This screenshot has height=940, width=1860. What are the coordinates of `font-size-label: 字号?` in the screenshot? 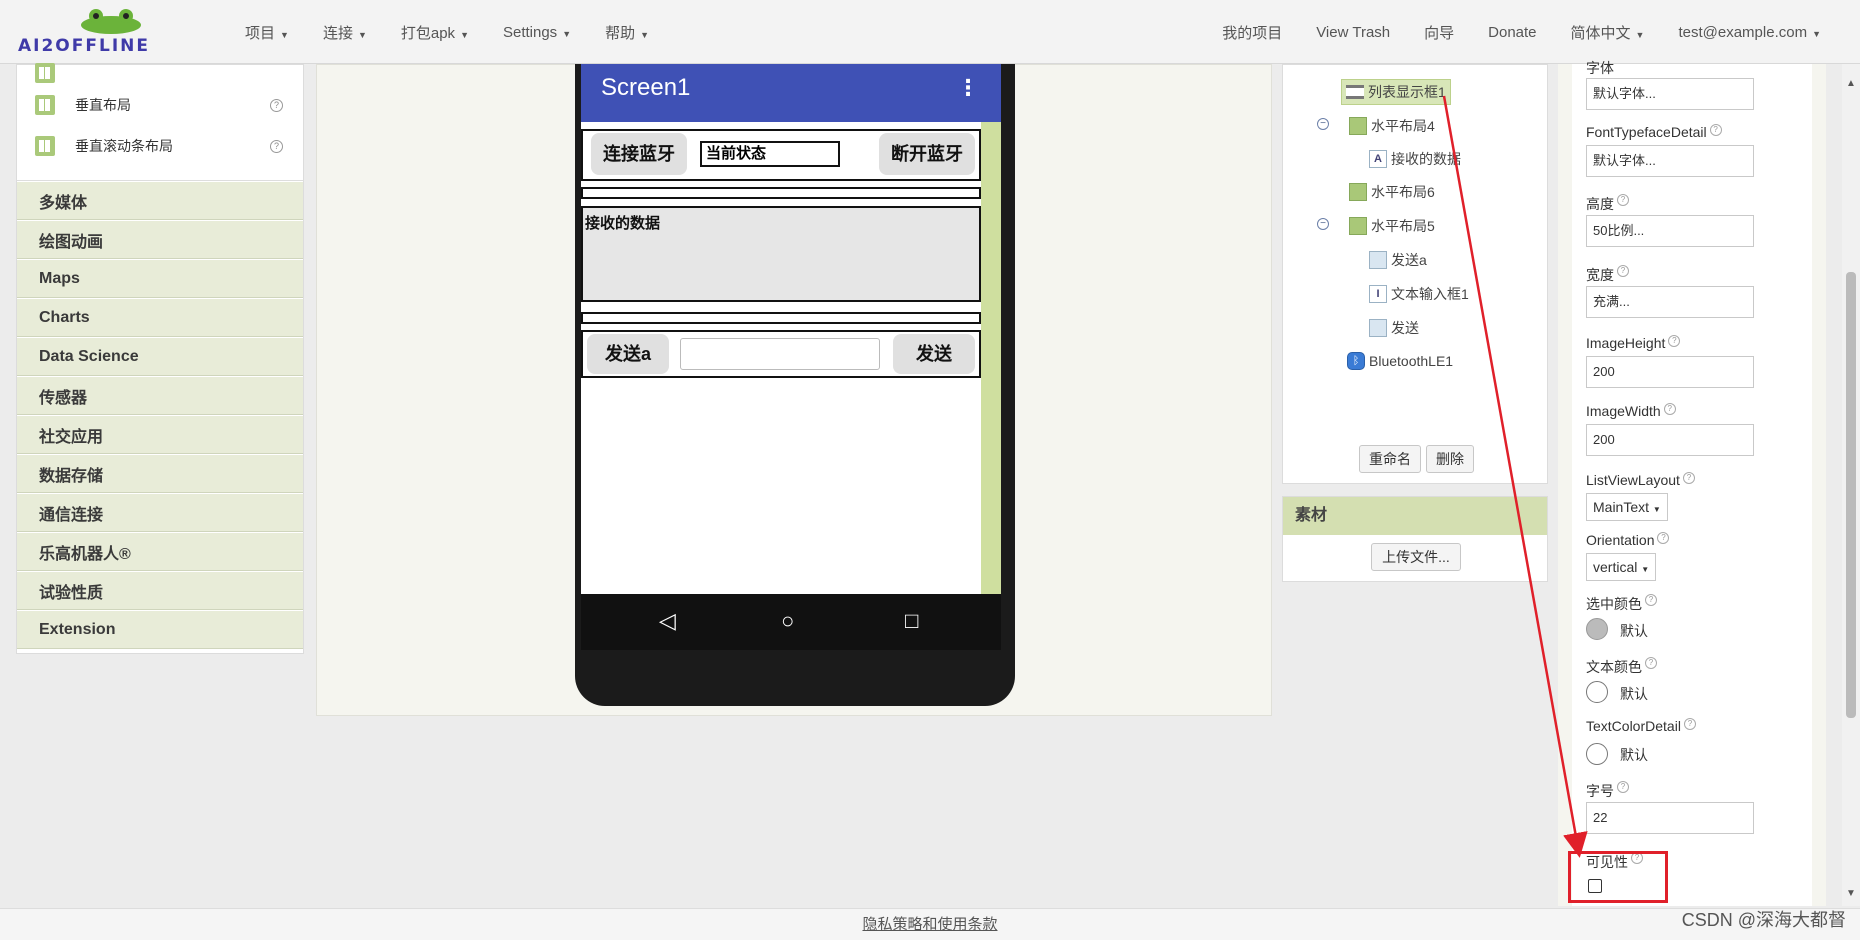 It's located at (1607, 791).